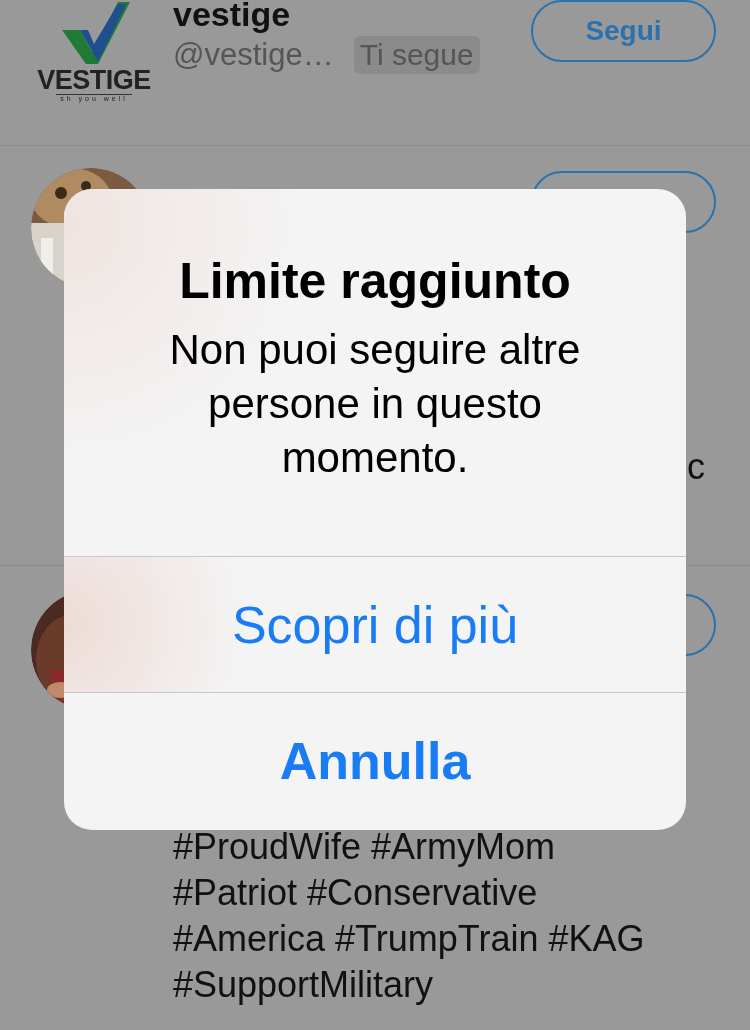  What do you see at coordinates (375, 281) in the screenshot?
I see `dialog-title: Limite raggiunto` at bounding box center [375, 281].